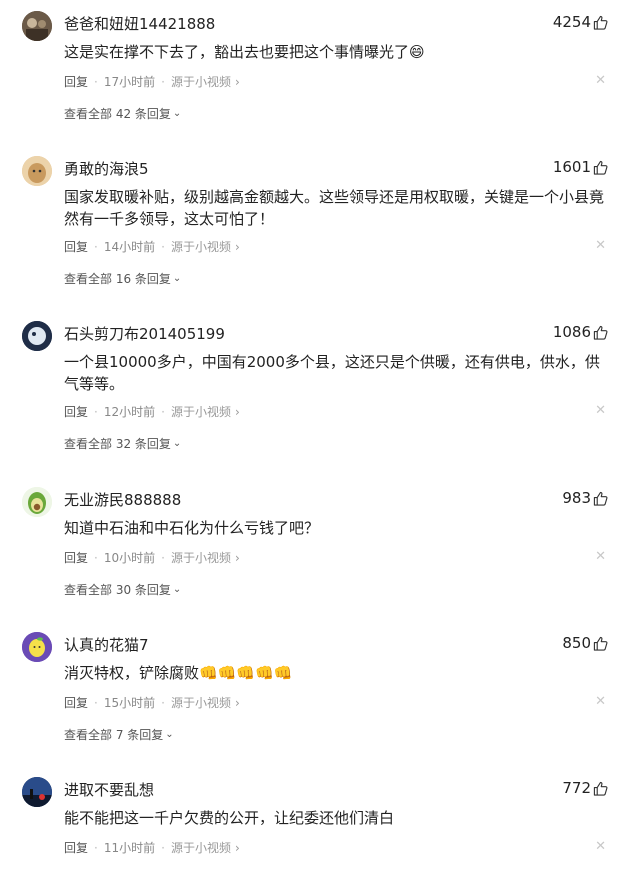 This screenshot has height=872, width=640. Describe the element at coordinates (571, 332) in the screenshot. I see `like-count: 1086` at that location.